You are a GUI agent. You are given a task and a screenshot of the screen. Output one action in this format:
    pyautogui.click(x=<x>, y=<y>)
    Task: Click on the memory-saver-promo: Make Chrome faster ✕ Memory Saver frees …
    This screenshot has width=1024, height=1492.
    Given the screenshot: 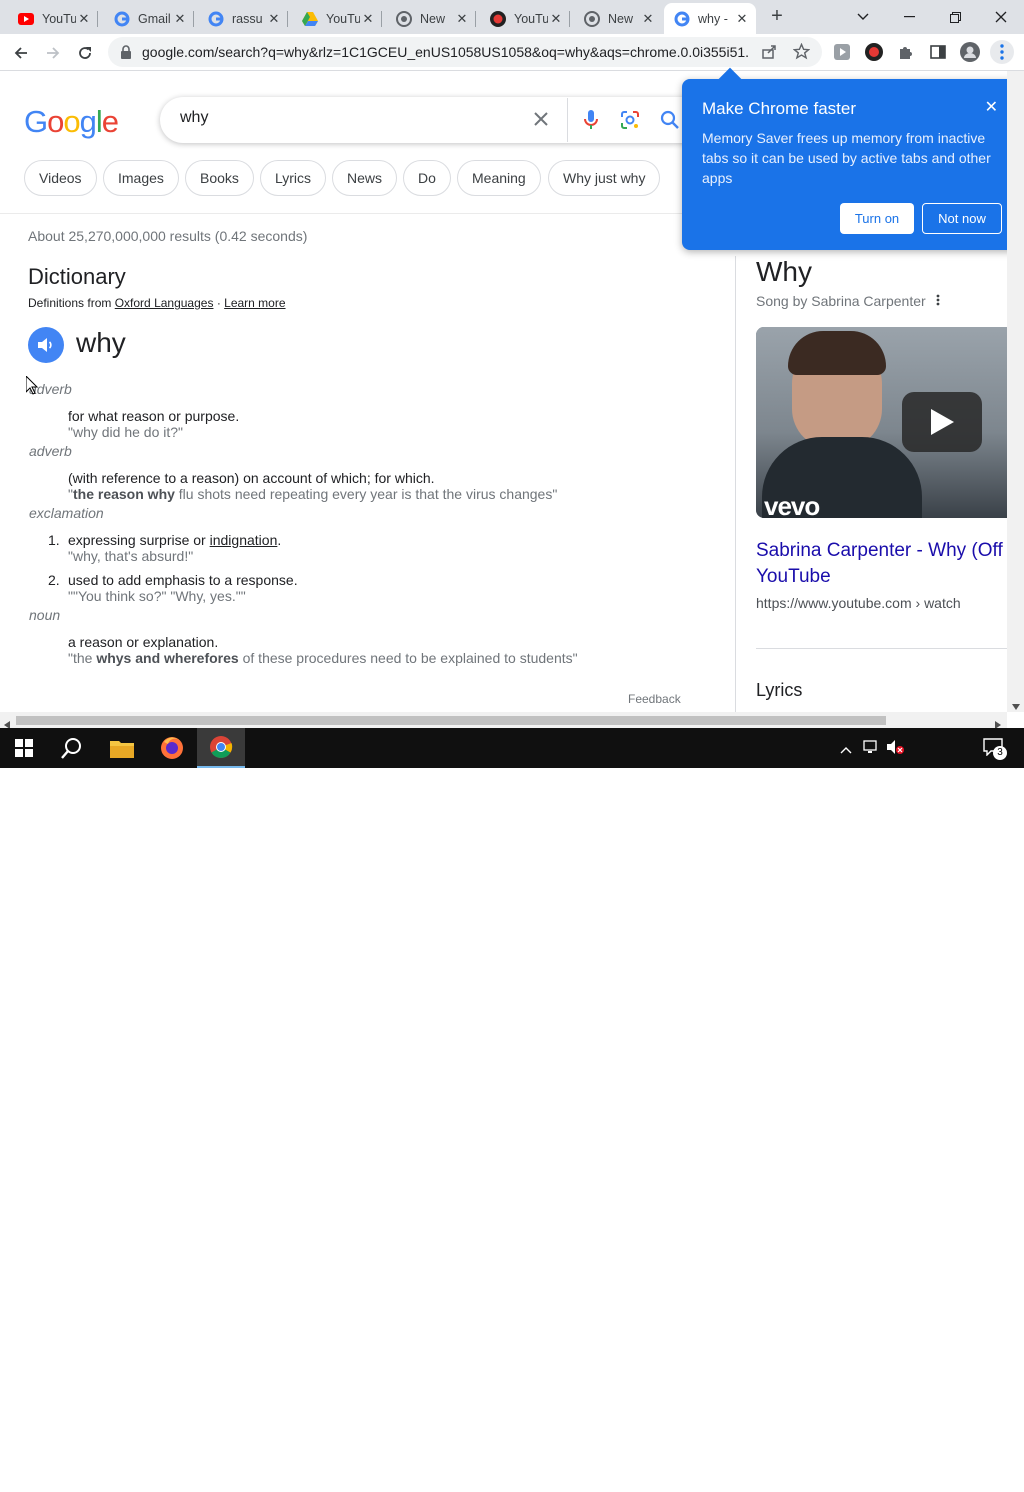 What is the action you would take?
    pyautogui.click(x=852, y=158)
    